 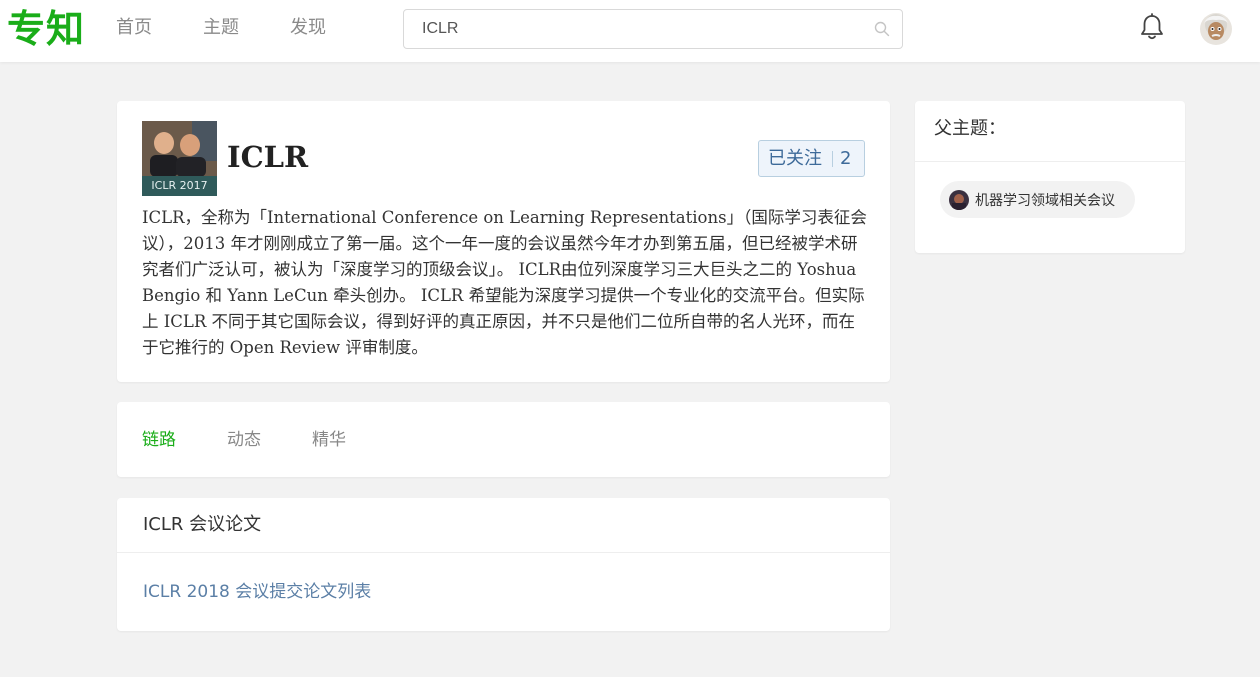 I want to click on tab-featured: 精华, so click(x=329, y=440).